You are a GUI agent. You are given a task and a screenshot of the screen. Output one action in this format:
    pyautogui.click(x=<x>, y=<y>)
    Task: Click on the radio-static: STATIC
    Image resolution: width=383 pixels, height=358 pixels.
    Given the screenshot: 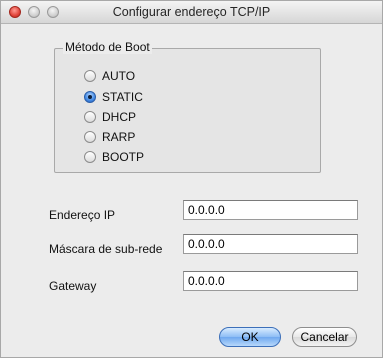 What is the action you would take?
    pyautogui.click(x=113, y=97)
    